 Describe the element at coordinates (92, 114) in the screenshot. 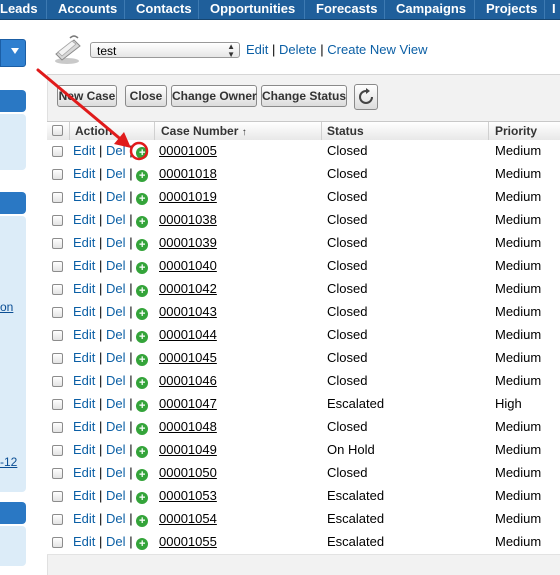

I see `annotation-arrow` at that location.